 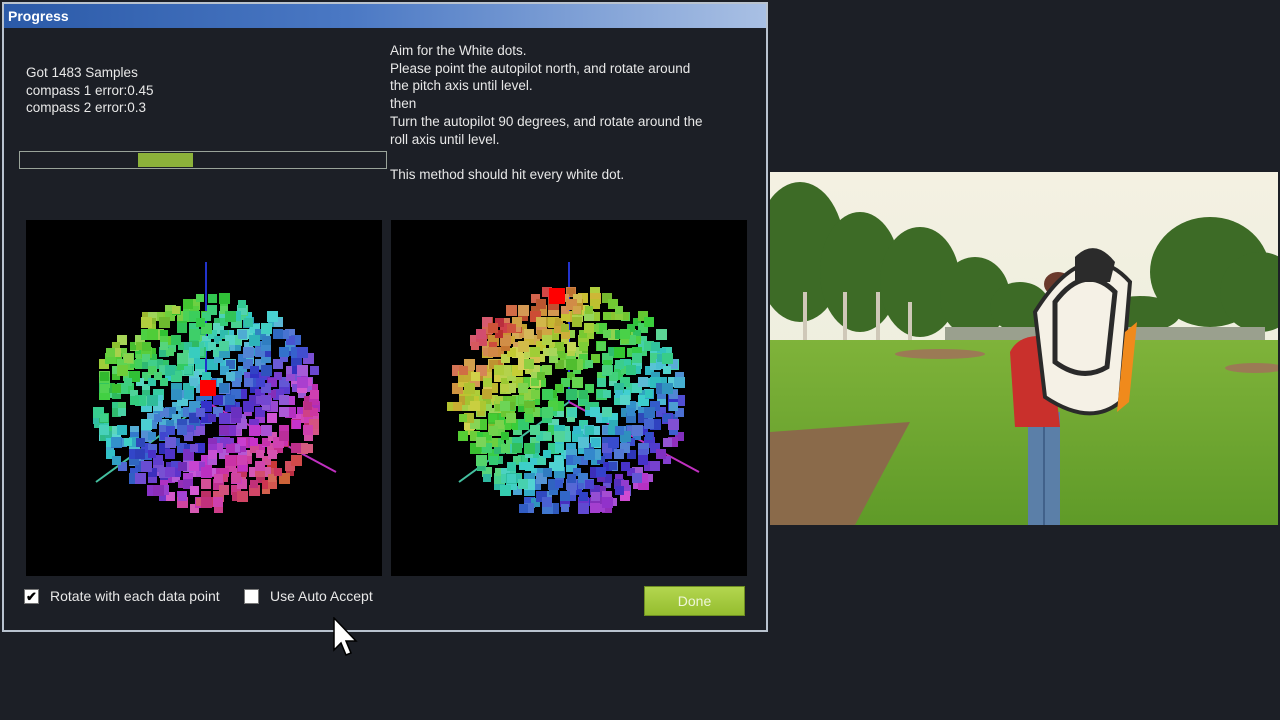 I want to click on instruction-line: roll axis until level., so click(x=445, y=139).